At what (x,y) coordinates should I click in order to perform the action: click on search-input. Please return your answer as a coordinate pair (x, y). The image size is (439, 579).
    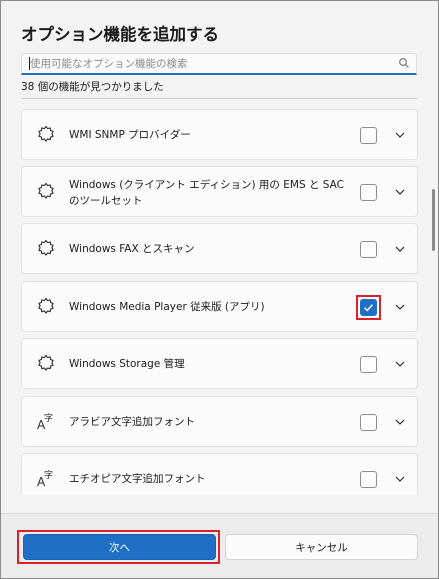
    Looking at the image, I should click on (211, 63).